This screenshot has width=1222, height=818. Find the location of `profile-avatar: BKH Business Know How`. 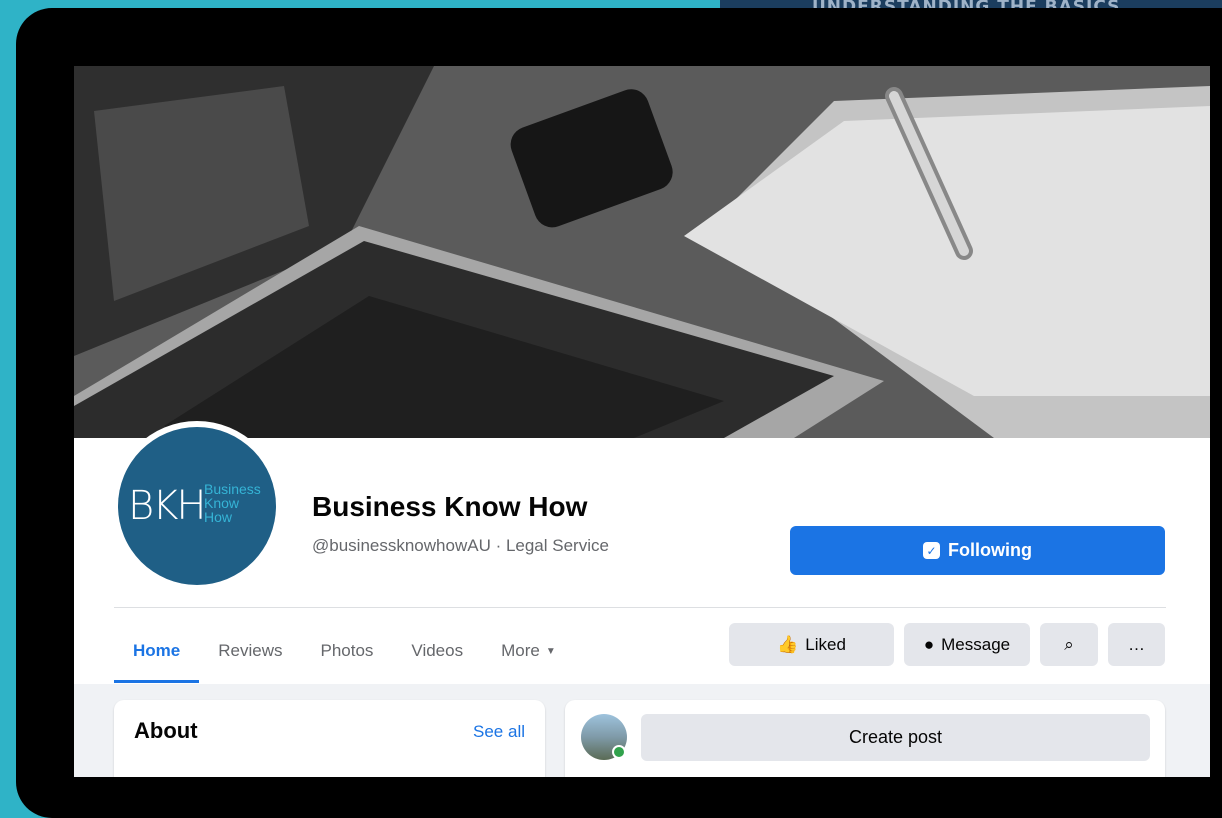

profile-avatar: BKH Business Know How is located at coordinates (197, 506).